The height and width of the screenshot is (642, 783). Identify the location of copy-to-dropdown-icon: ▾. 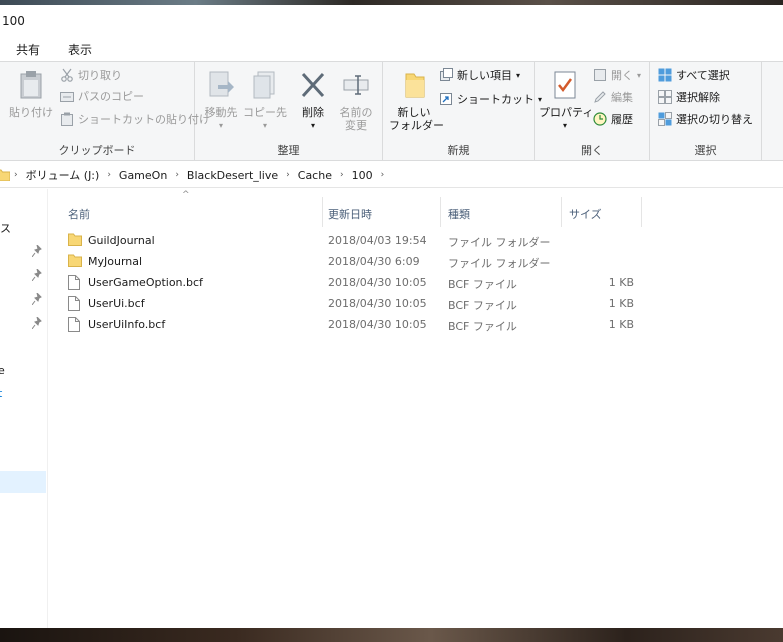
(264, 125).